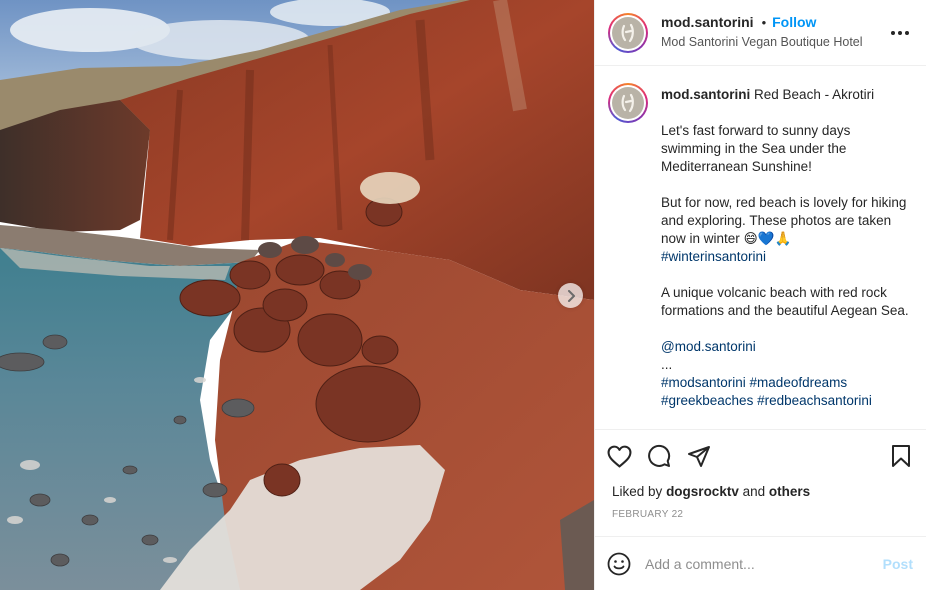  I want to click on likes-others-link: others, so click(789, 491).